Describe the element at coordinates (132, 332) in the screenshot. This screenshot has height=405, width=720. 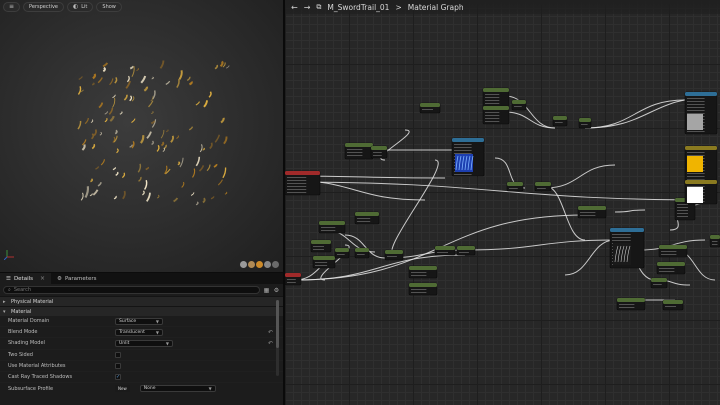
I see `dropdown-value: Translucent` at that location.